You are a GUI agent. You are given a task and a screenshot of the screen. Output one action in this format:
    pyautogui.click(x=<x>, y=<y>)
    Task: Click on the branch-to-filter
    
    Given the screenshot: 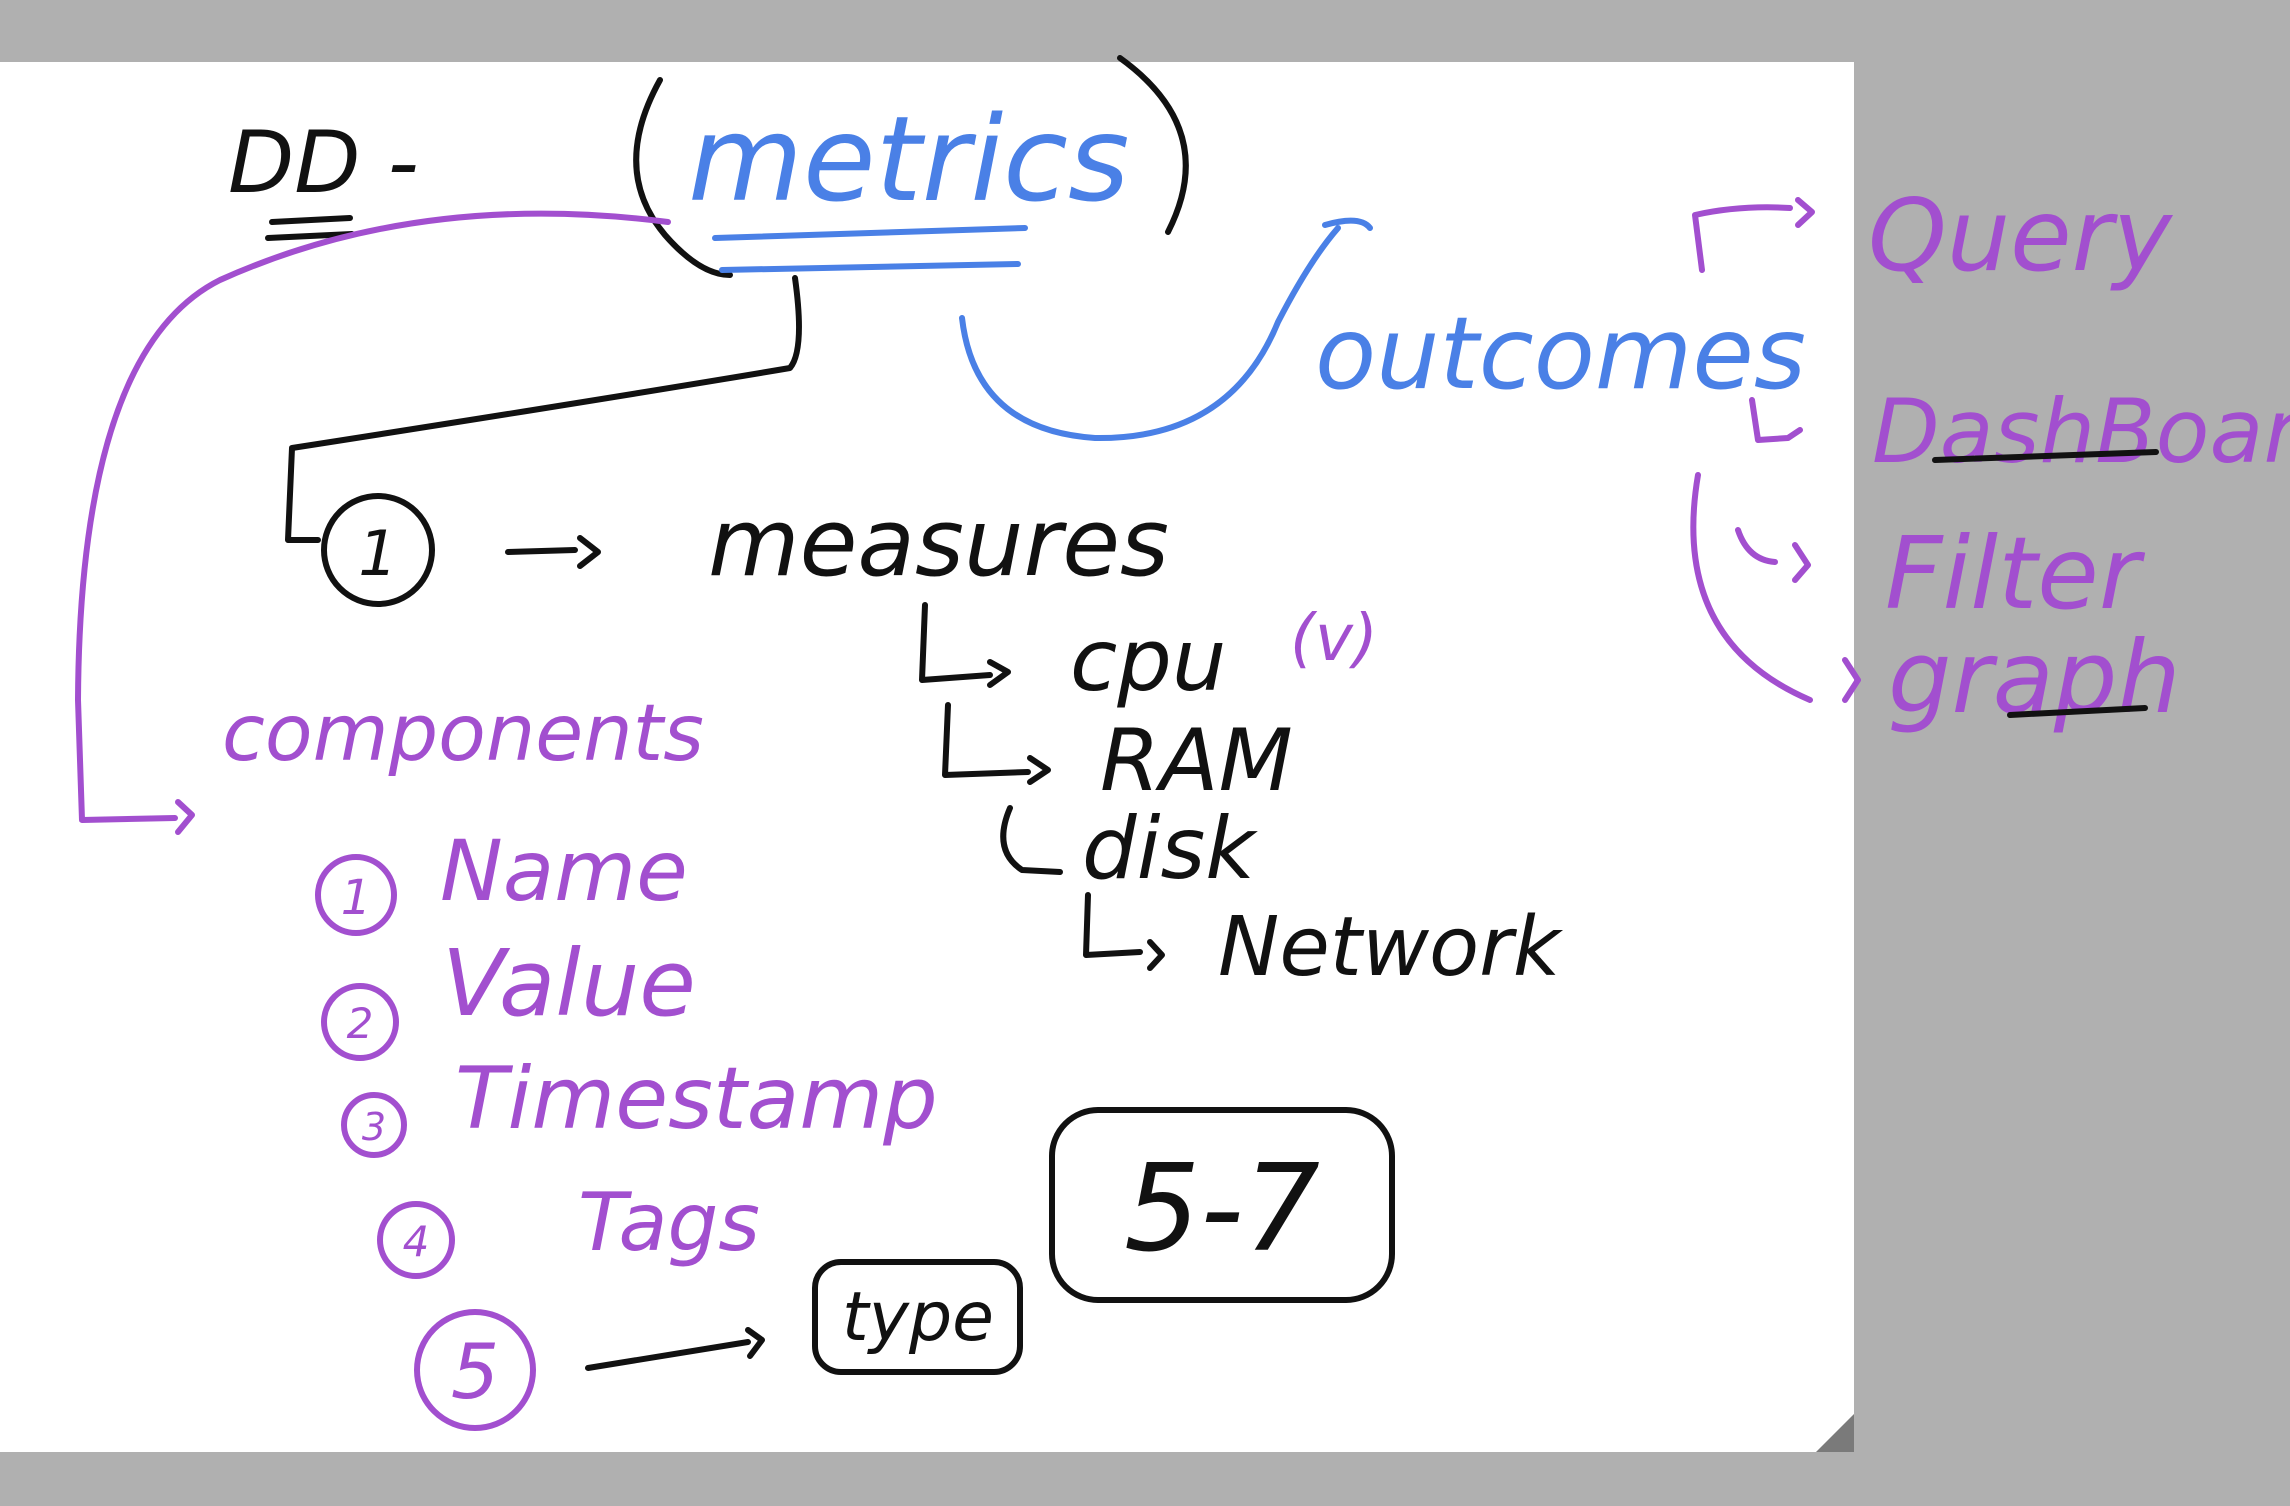 What is the action you would take?
    pyautogui.click(x=1773, y=555)
    